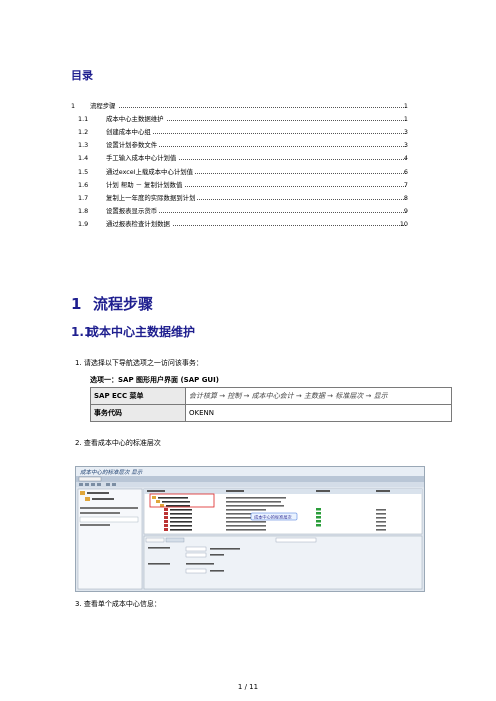  What do you see at coordinates (76, 304) in the screenshot?
I see `section-number: 1` at bounding box center [76, 304].